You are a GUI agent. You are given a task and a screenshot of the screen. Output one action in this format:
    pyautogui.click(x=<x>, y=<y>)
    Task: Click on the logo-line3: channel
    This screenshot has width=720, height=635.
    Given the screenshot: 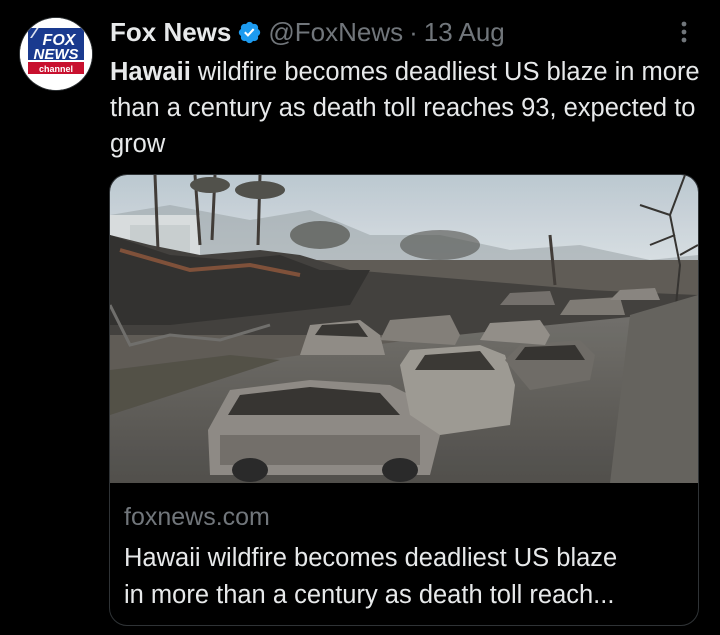 What is the action you would take?
    pyautogui.click(x=56, y=69)
    